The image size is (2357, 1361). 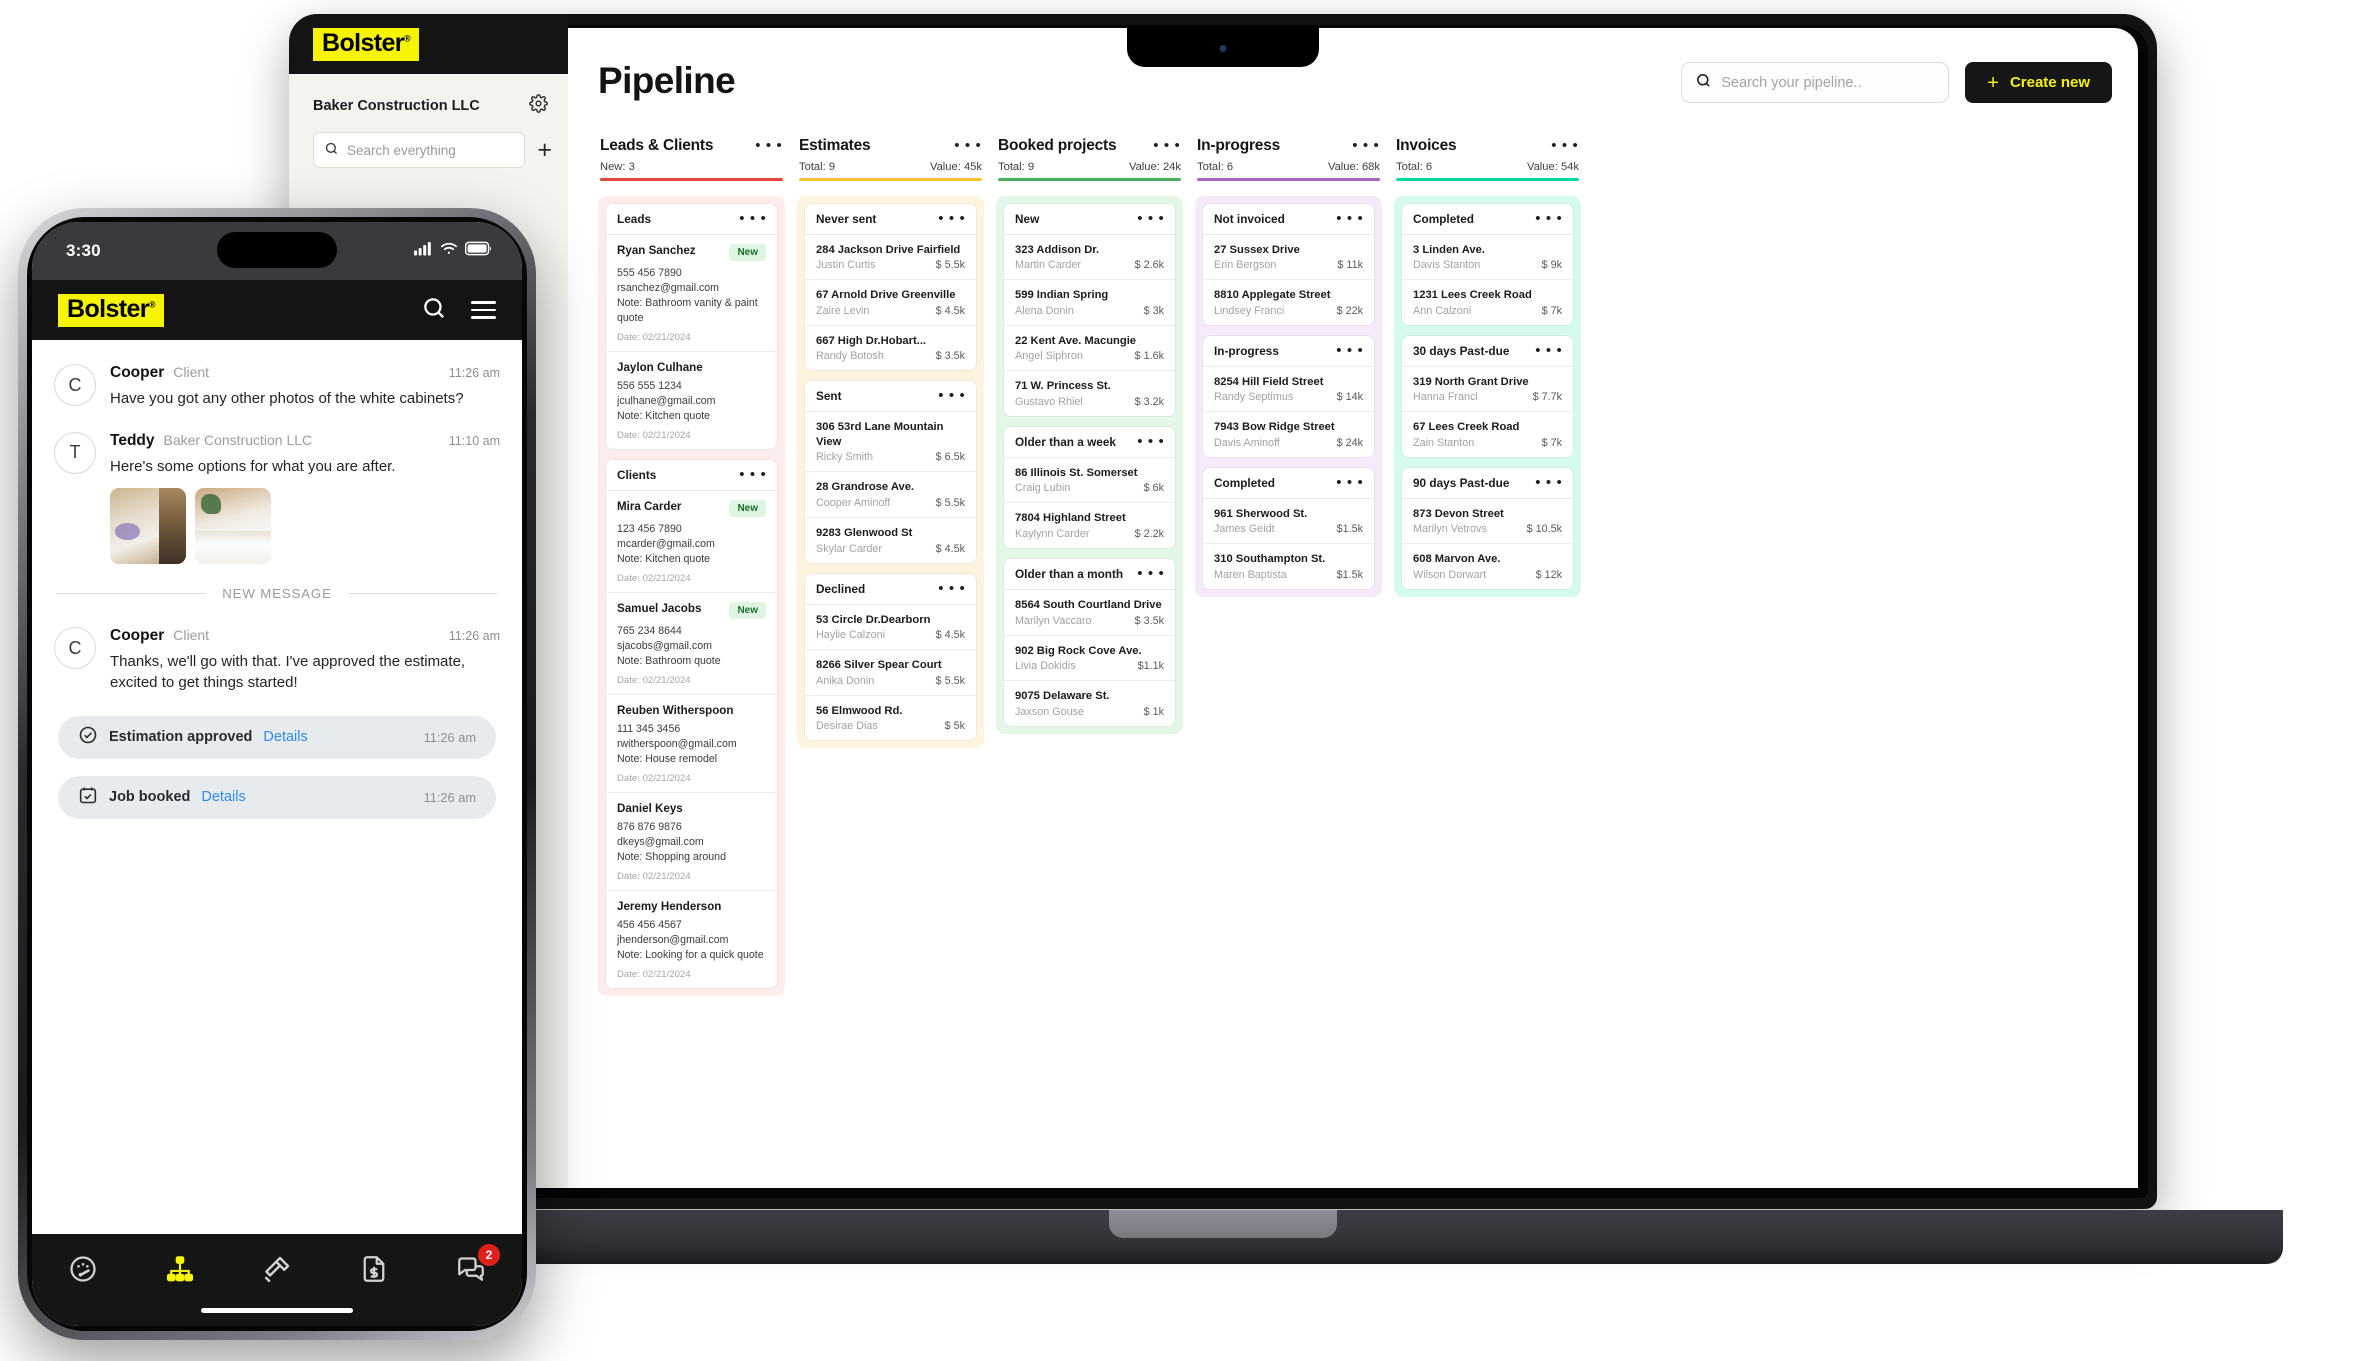 What do you see at coordinates (1089, 356) in the screenshot?
I see `job-meta-row: Angel Siphron $ 1.6k` at bounding box center [1089, 356].